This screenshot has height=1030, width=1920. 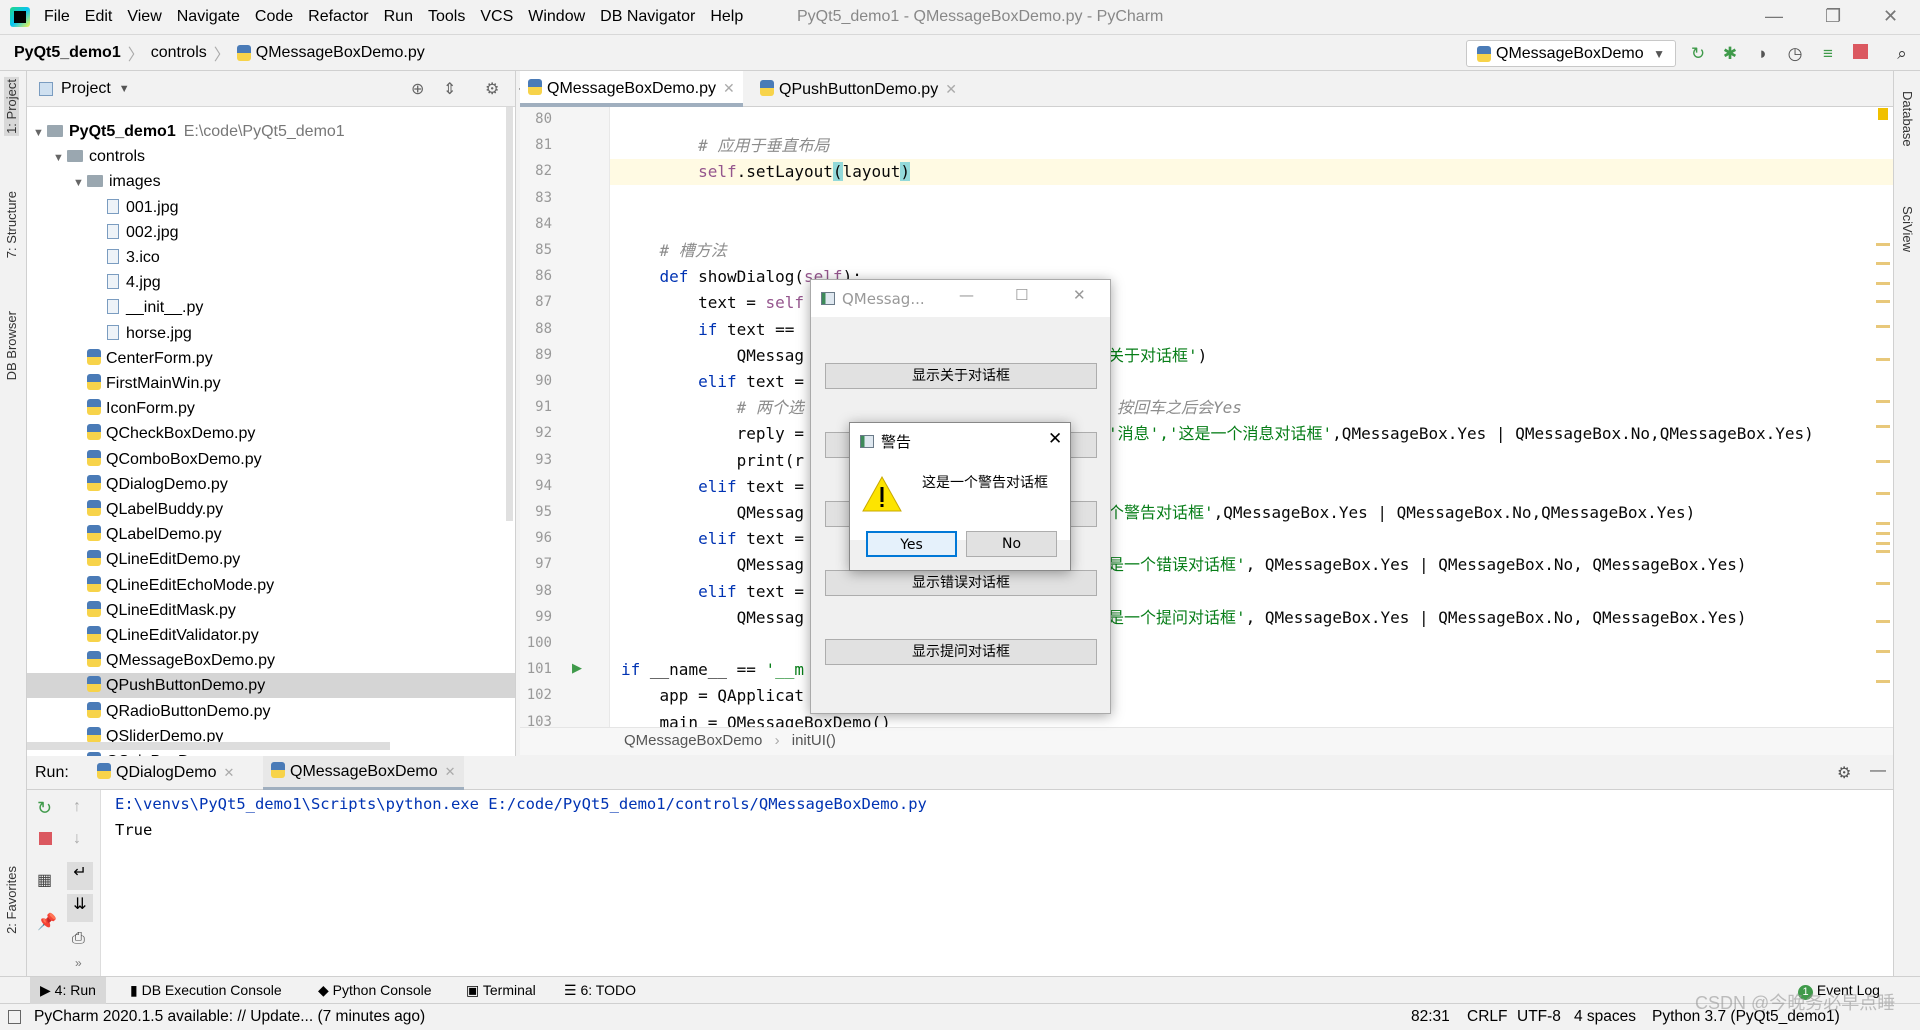 I want to click on vertical-scrollbar, so click(x=509, y=314).